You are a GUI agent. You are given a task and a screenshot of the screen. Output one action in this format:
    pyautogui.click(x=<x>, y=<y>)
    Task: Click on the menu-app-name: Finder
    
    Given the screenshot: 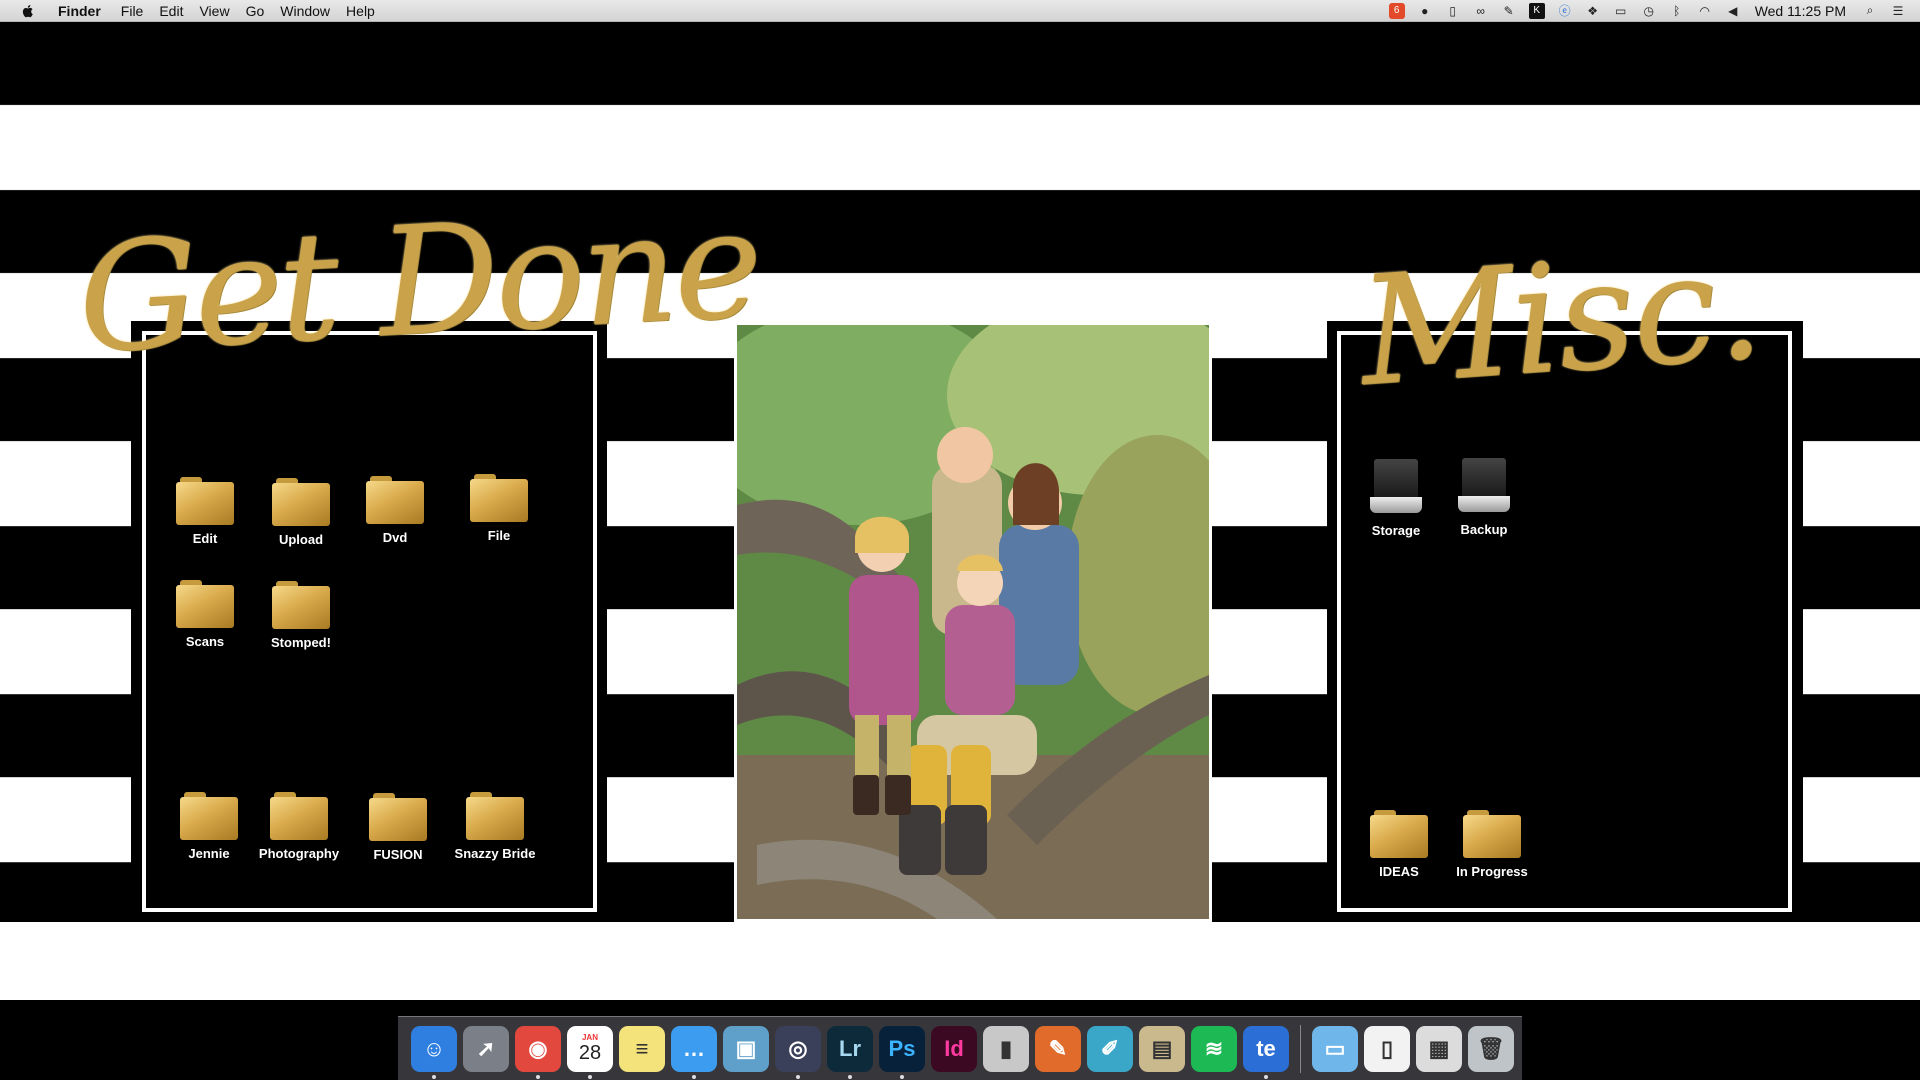 What is the action you would take?
    pyautogui.click(x=81, y=11)
    